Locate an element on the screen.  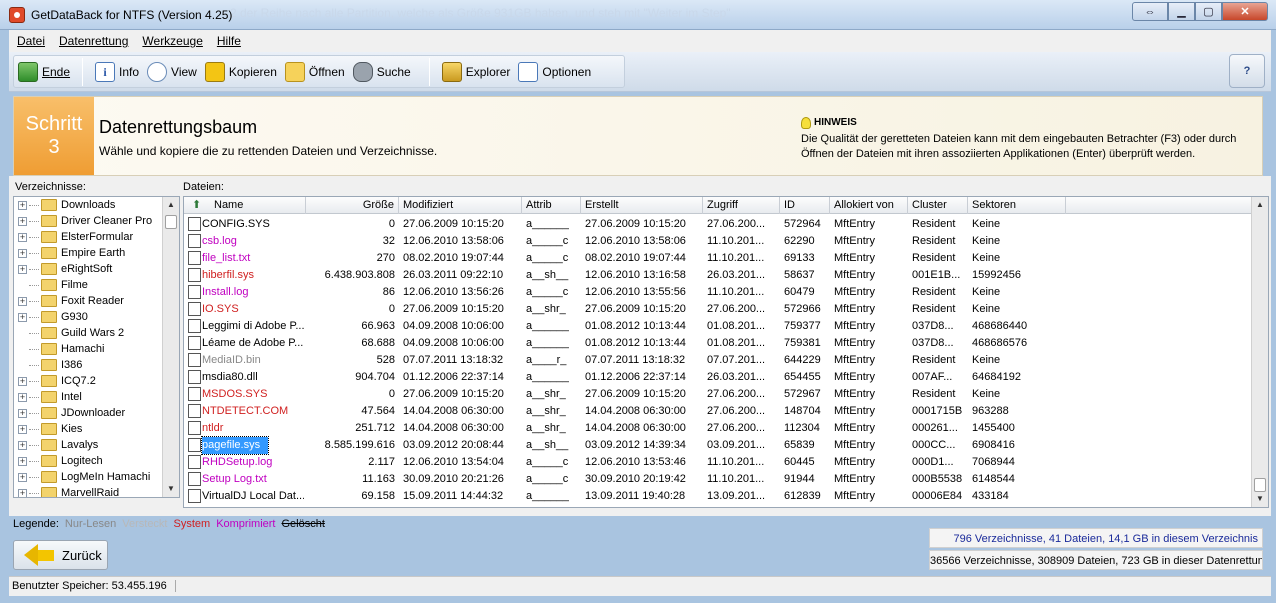
column-header: Modifiziert is located at coordinates (460, 205).